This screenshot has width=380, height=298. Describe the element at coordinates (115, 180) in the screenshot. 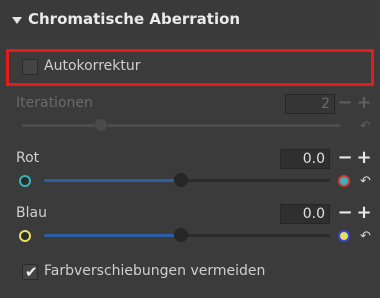

I see `red-slider-fill` at that location.